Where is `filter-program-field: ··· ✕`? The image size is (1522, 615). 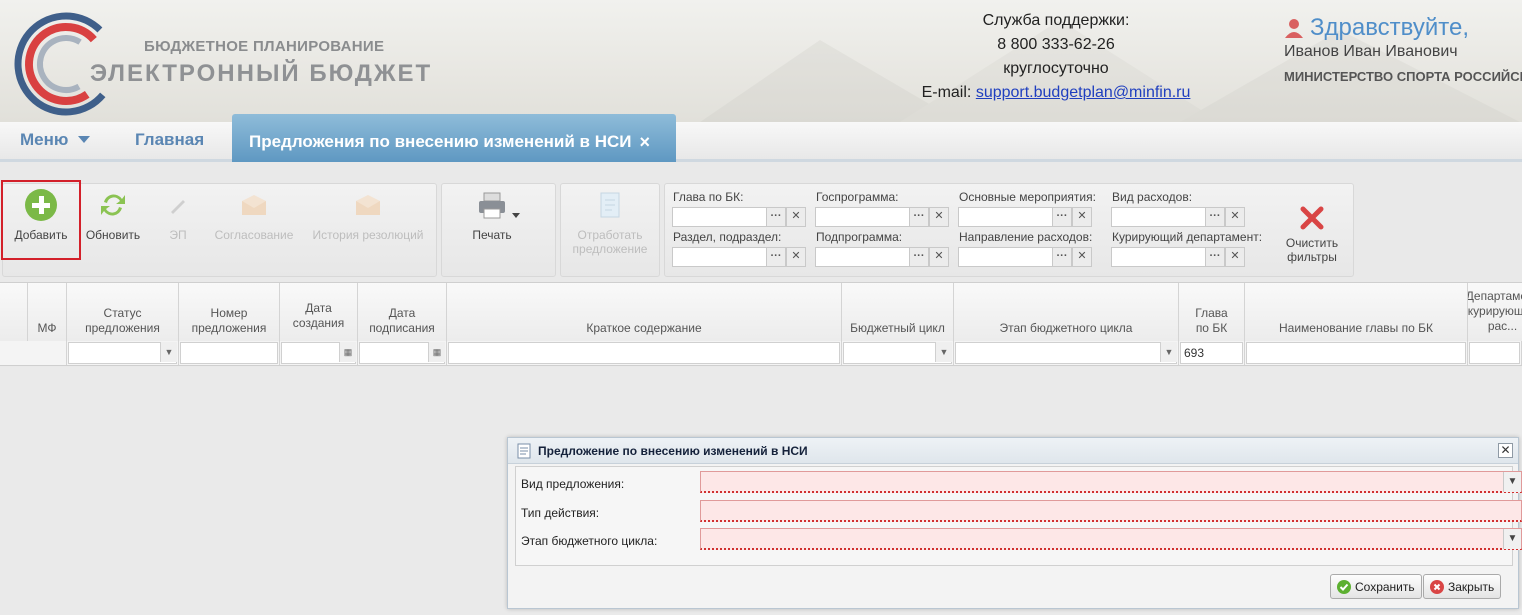 filter-program-field: ··· ✕ is located at coordinates (882, 217).